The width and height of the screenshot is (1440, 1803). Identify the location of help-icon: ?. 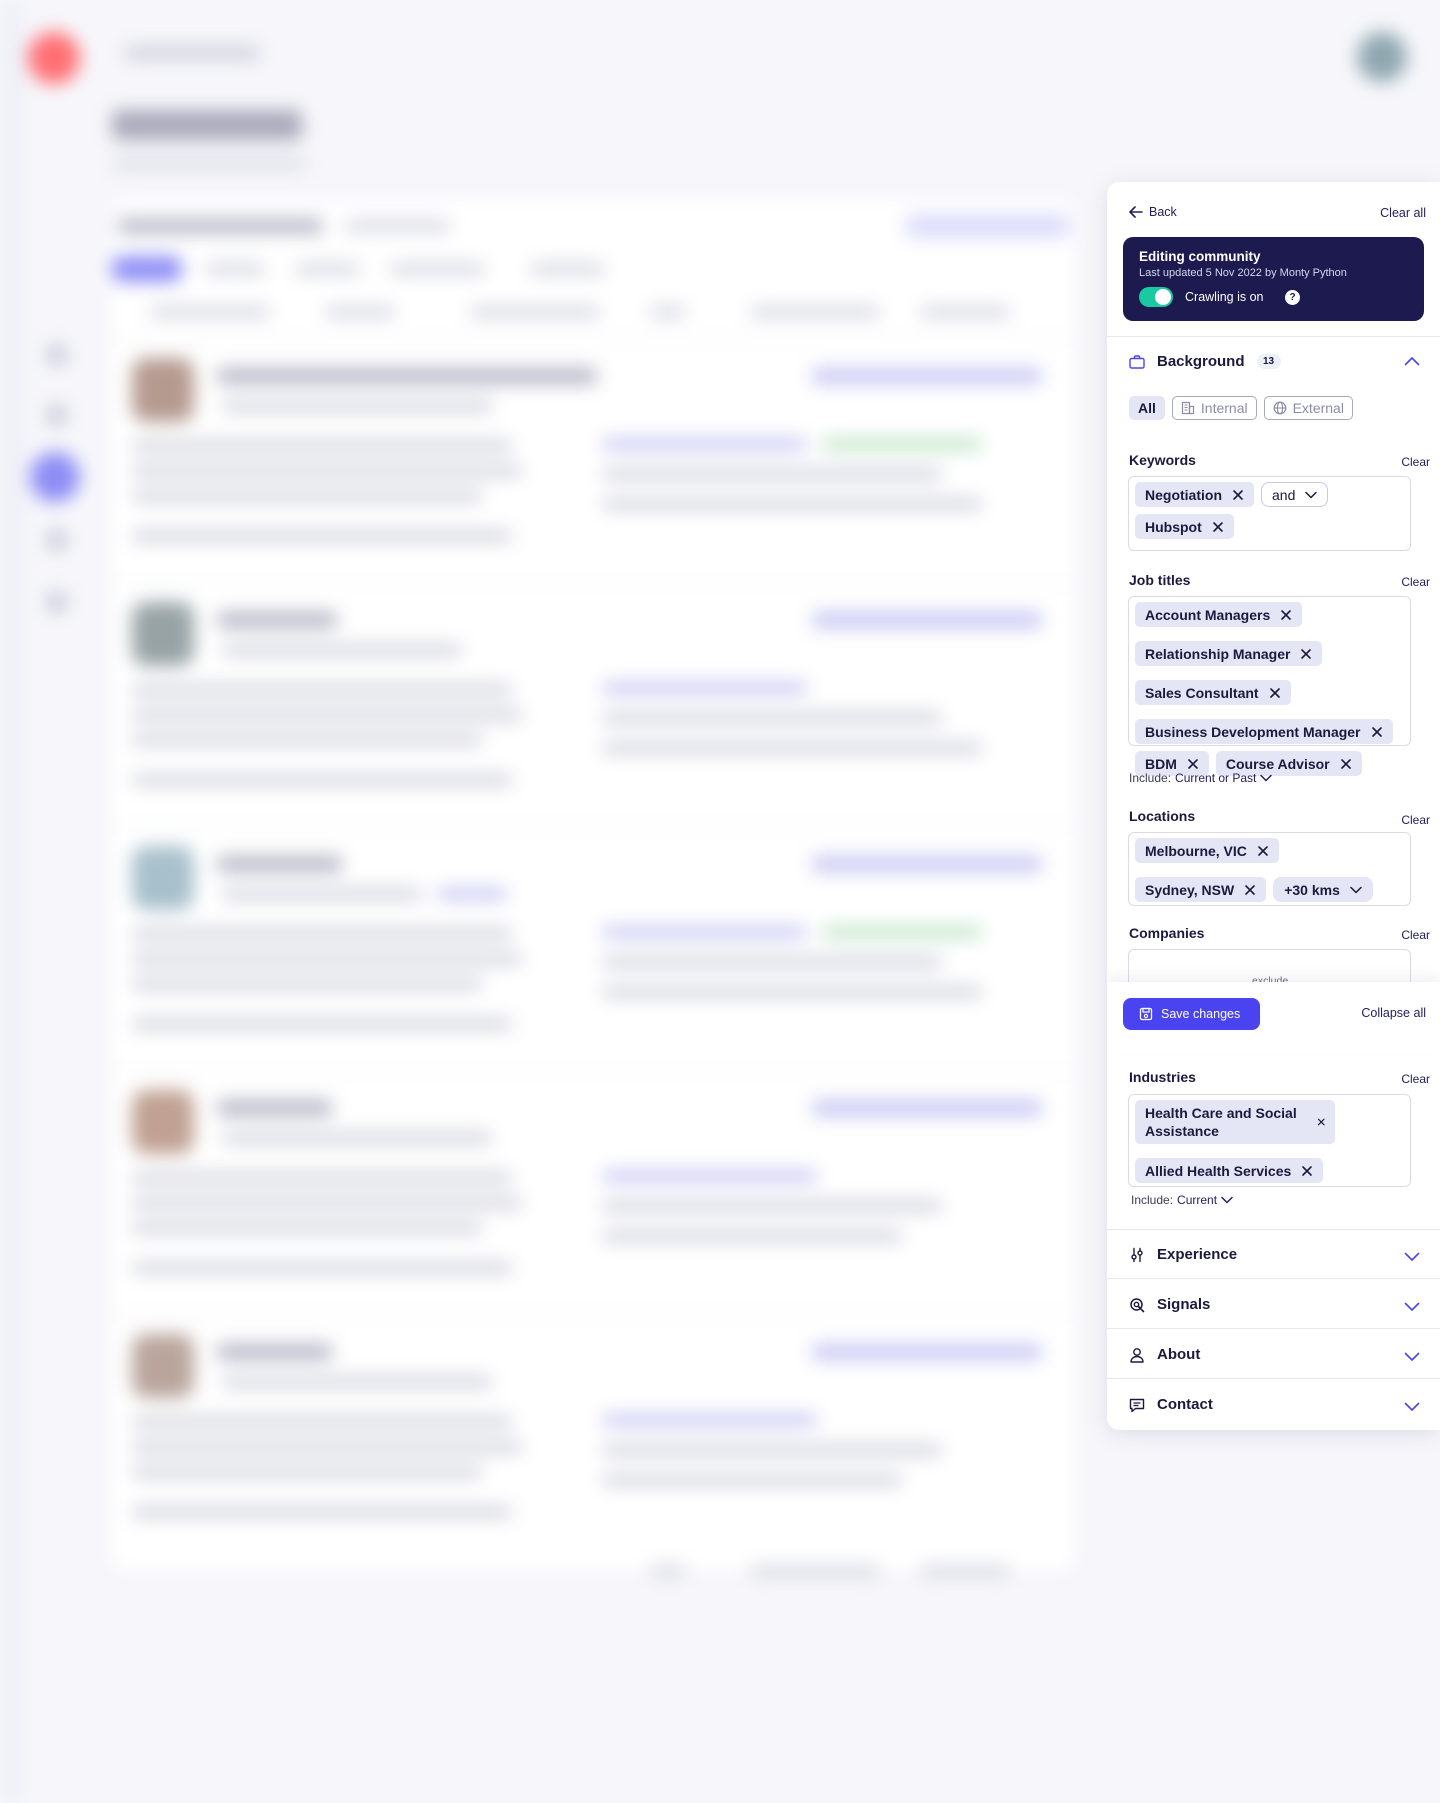
(1292, 297).